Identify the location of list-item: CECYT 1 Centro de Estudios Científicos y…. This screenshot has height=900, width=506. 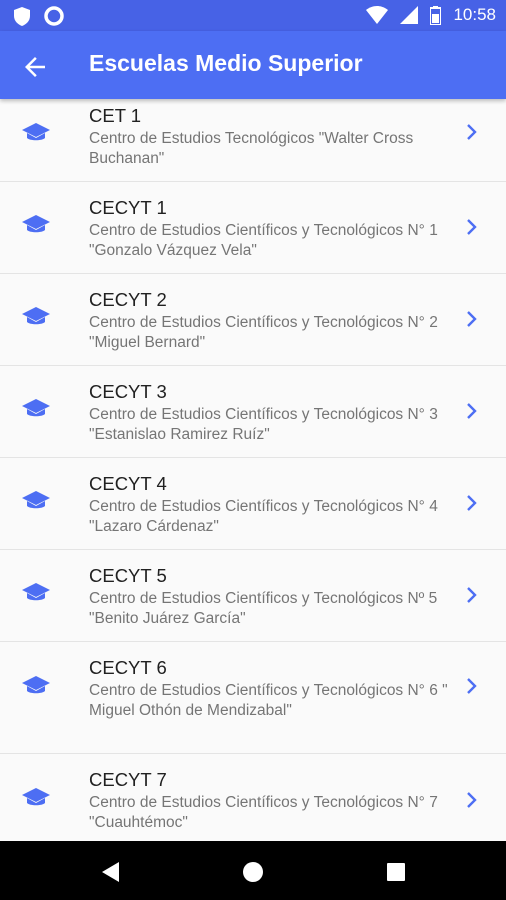
(253, 228).